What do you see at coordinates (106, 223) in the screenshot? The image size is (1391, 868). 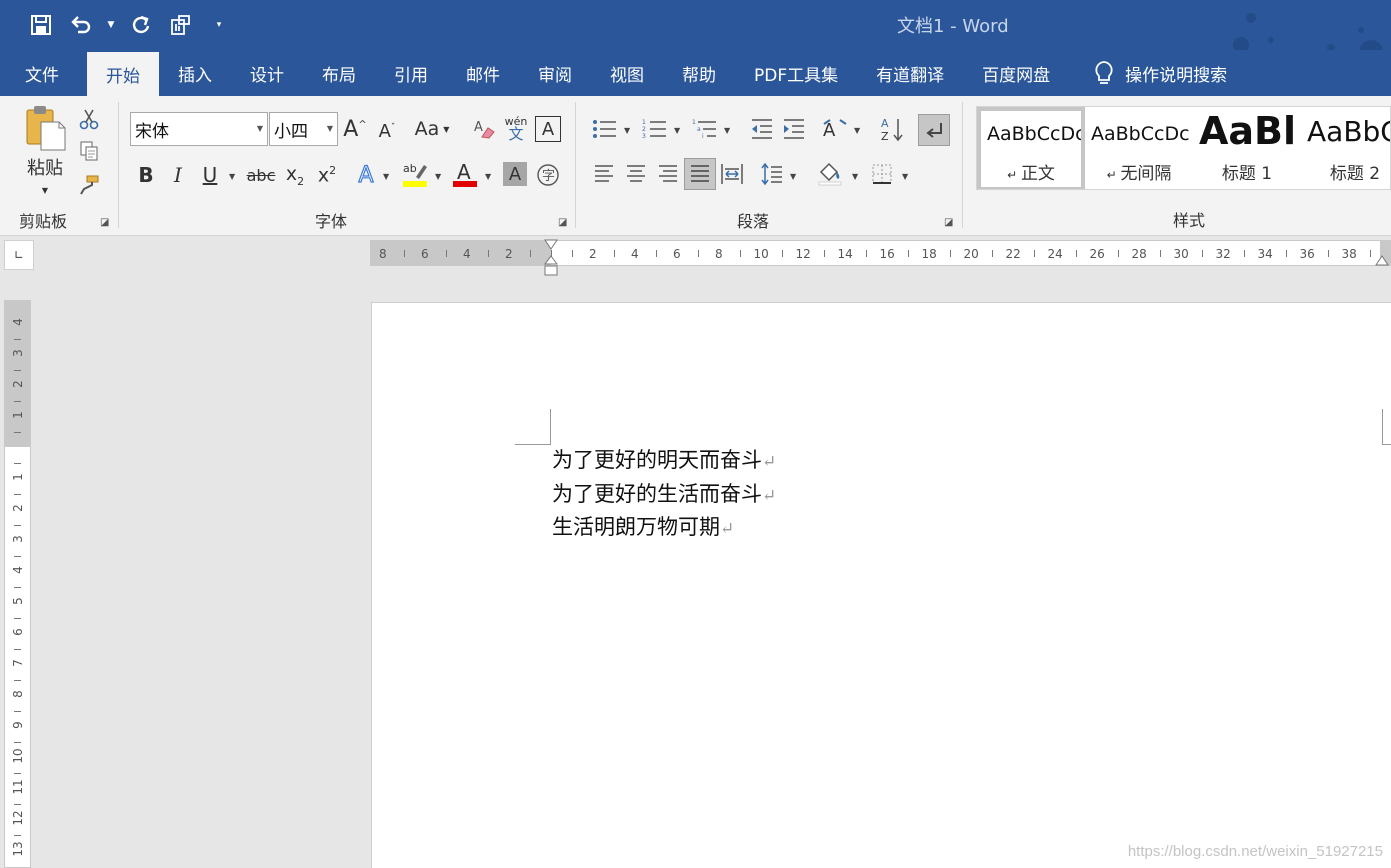 I see `clipboard-launcher-icon: ◪` at bounding box center [106, 223].